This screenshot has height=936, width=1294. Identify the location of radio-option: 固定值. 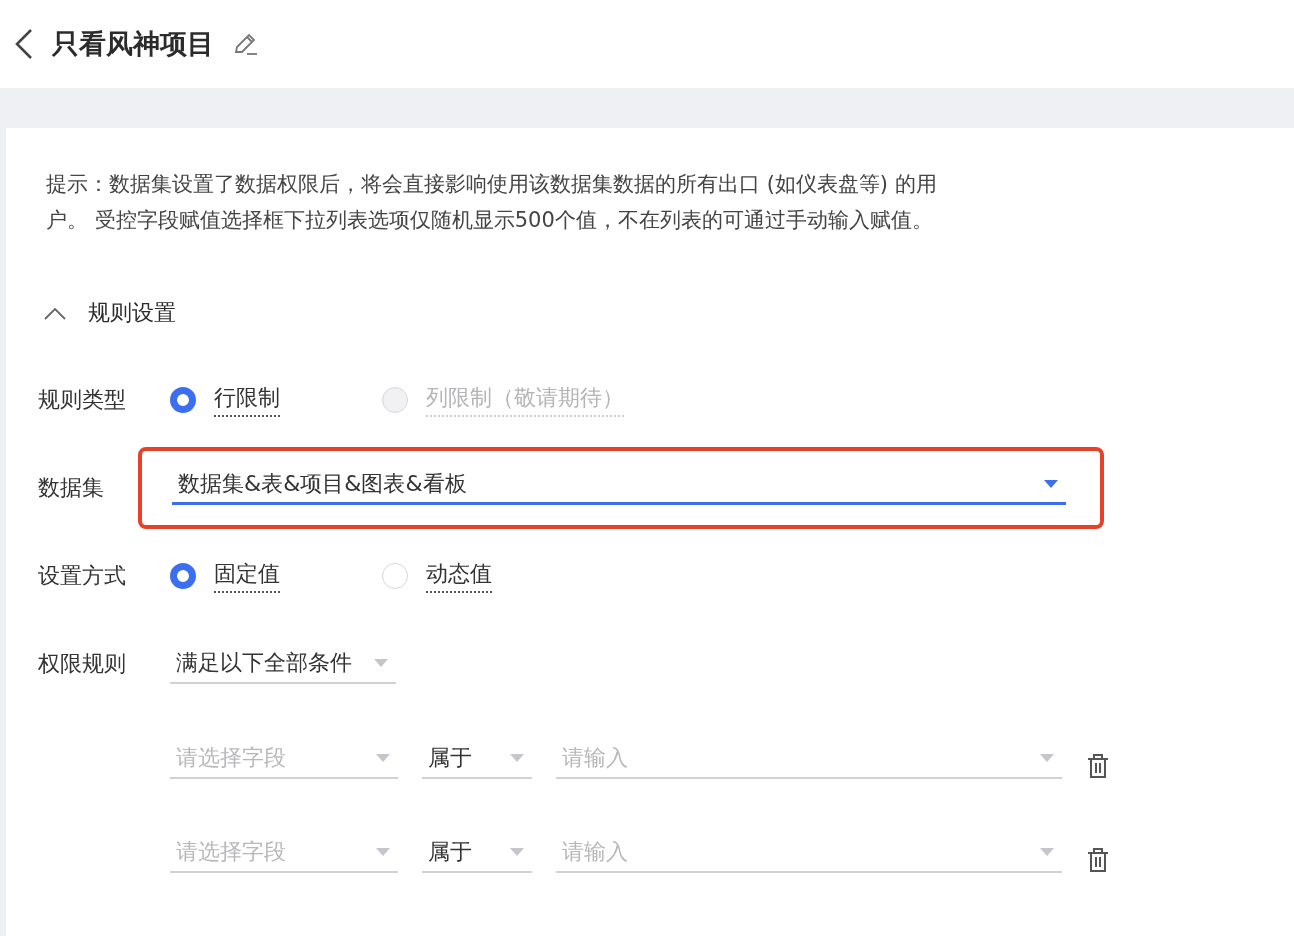
(276, 576).